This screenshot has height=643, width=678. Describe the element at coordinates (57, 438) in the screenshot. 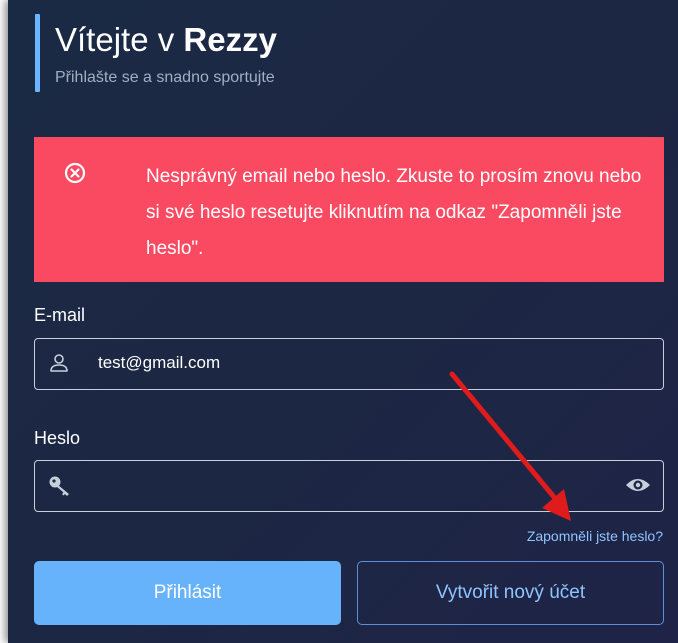

I see `password-label: Heslo` at that location.